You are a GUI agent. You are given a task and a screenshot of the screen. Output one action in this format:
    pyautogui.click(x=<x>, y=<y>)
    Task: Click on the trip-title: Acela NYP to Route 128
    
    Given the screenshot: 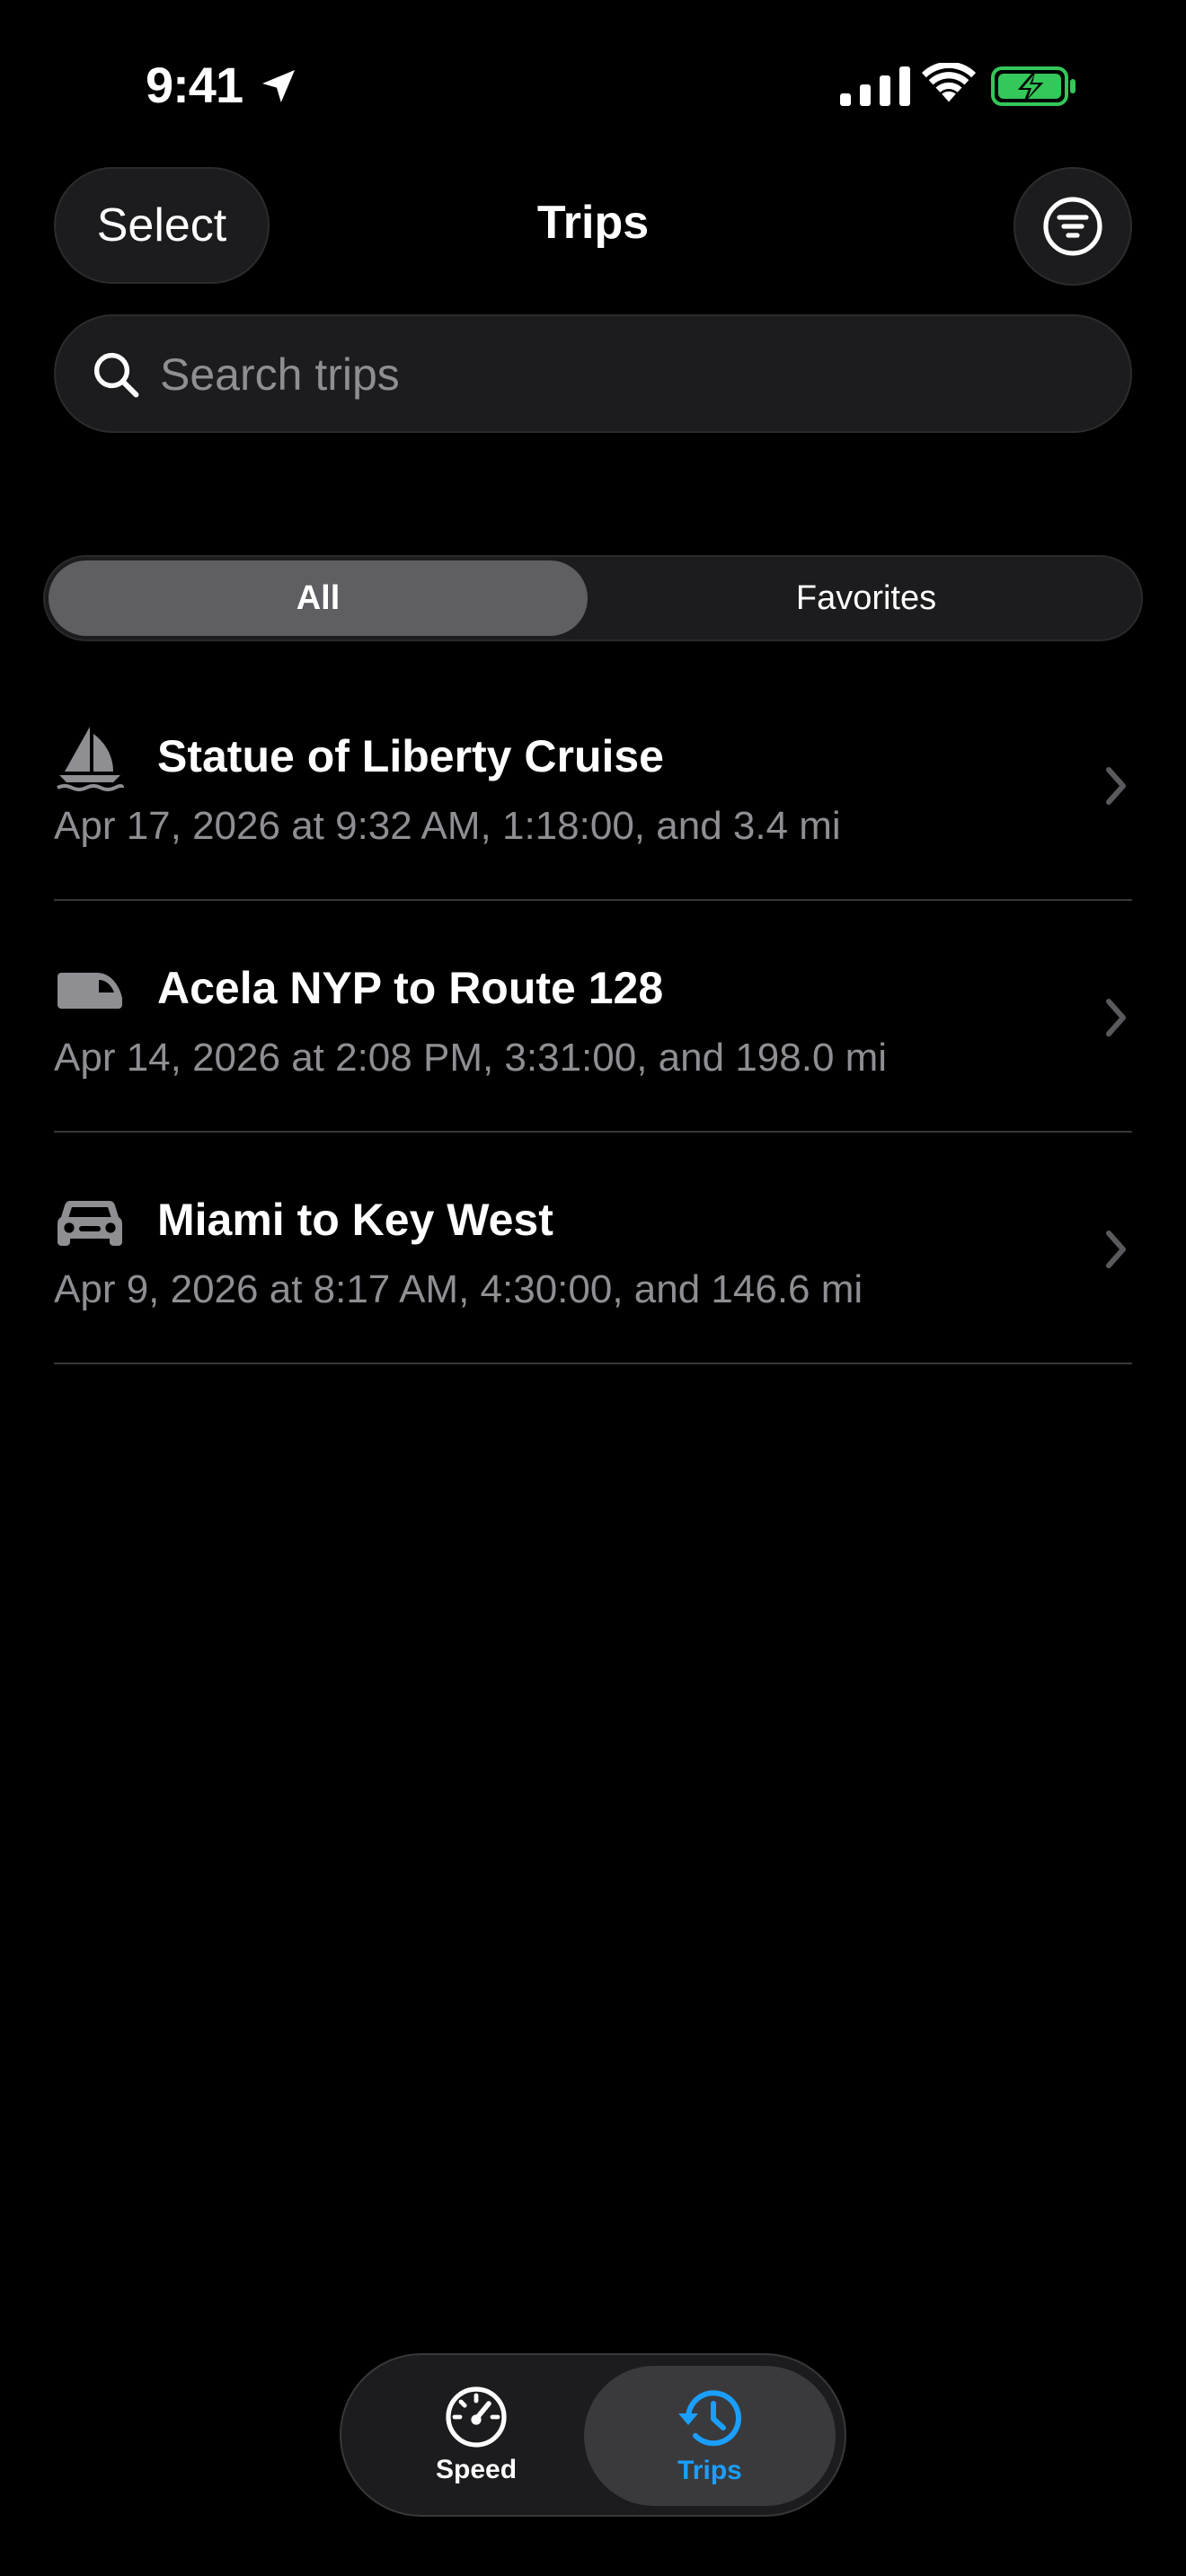 What is the action you would take?
    pyautogui.click(x=410, y=988)
    